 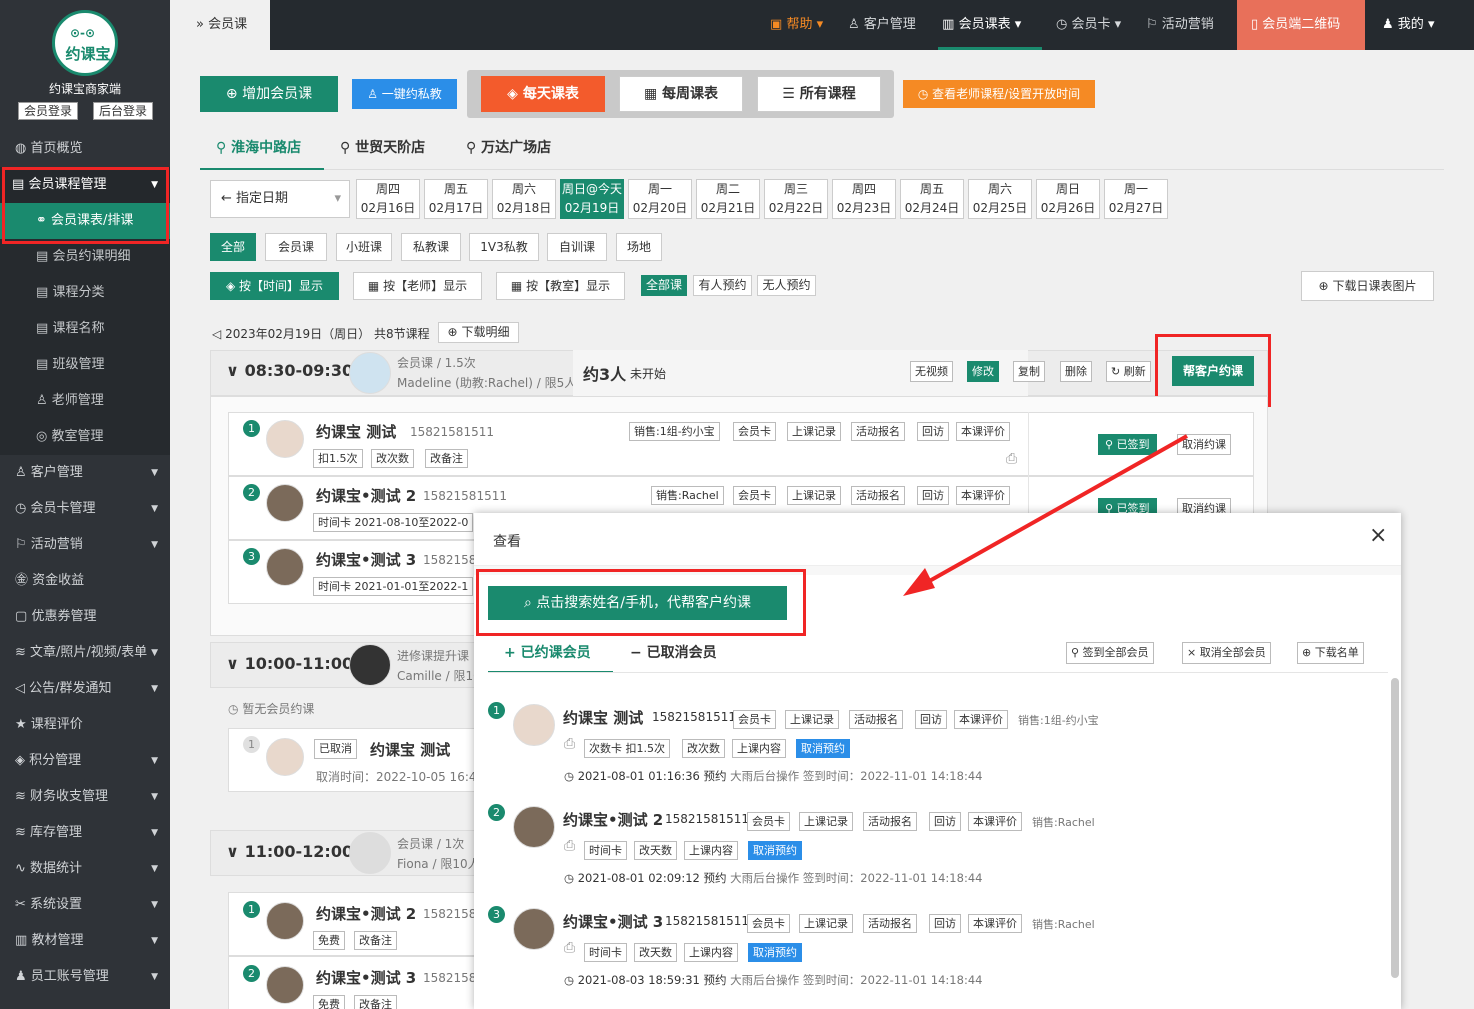 What do you see at coordinates (296, 247) in the screenshot?
I see `filter-1: 会员课` at bounding box center [296, 247].